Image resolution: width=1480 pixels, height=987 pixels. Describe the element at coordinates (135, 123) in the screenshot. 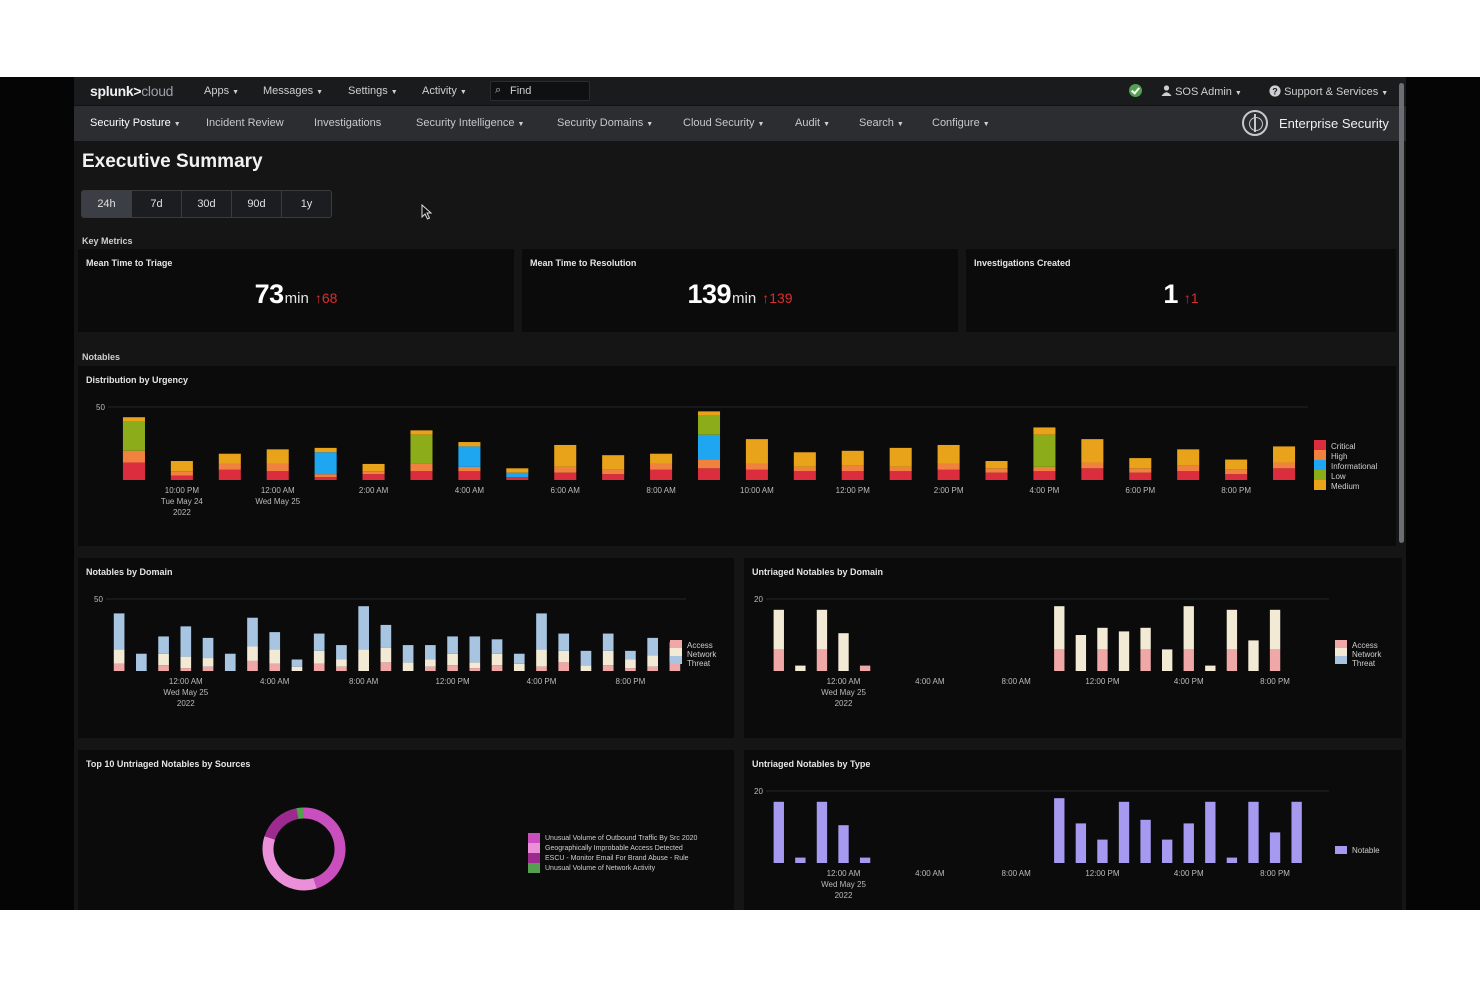

I see `nav-security-posture: Security Posture ▼` at that location.